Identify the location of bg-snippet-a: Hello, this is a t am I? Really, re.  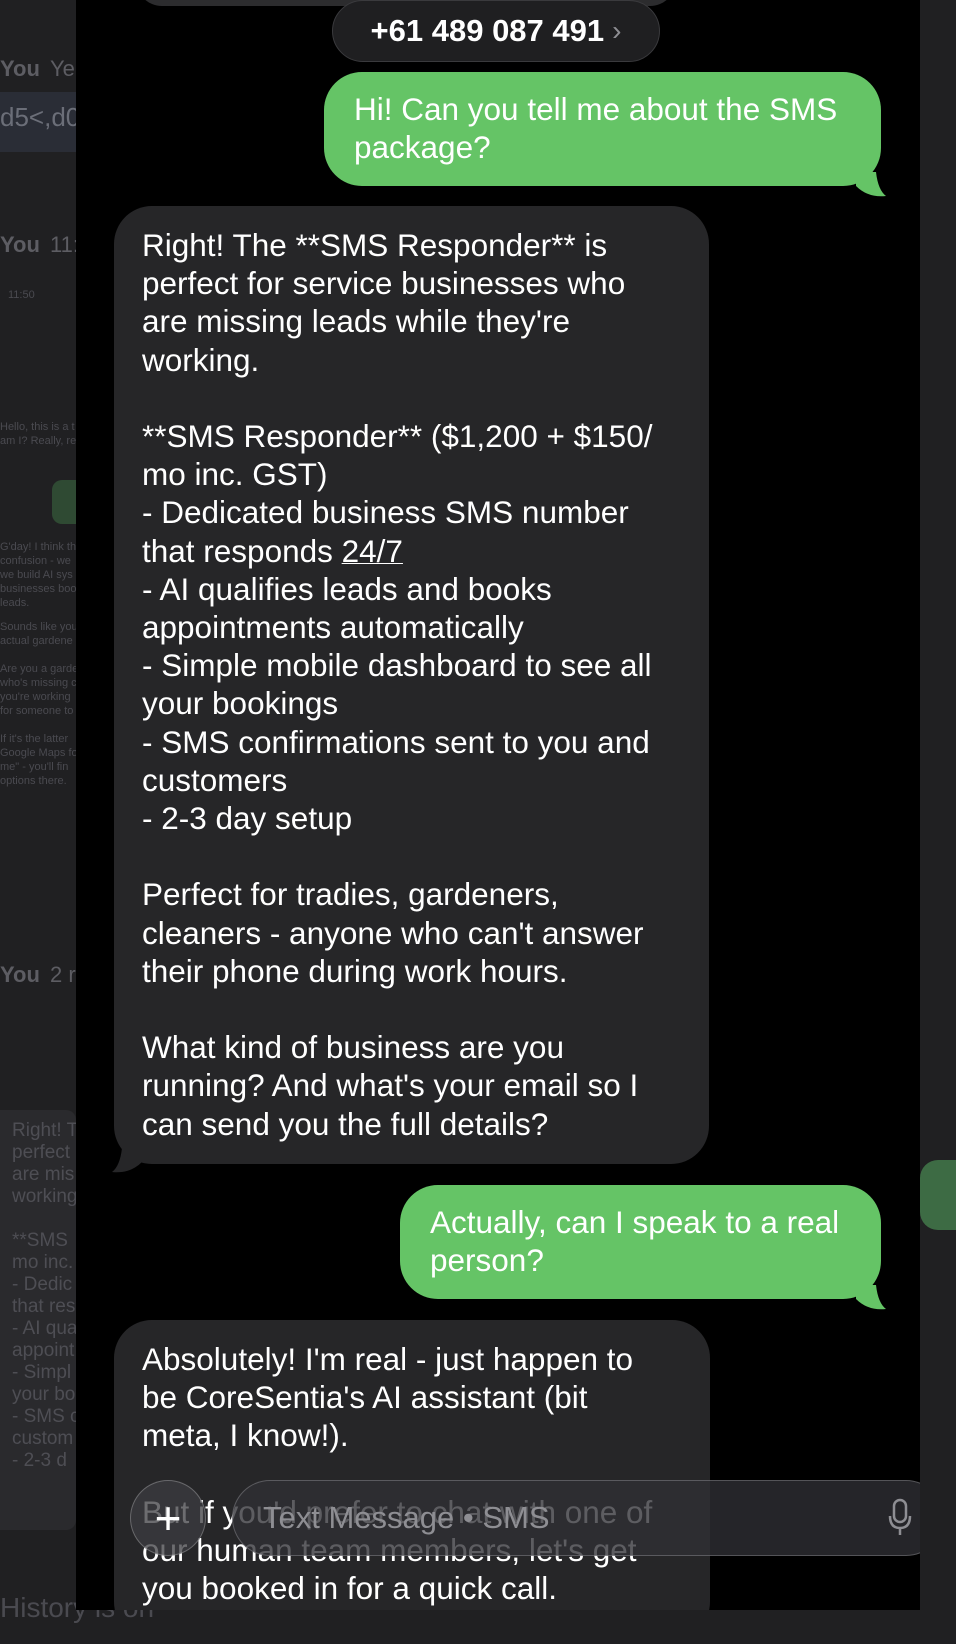
(38, 434).